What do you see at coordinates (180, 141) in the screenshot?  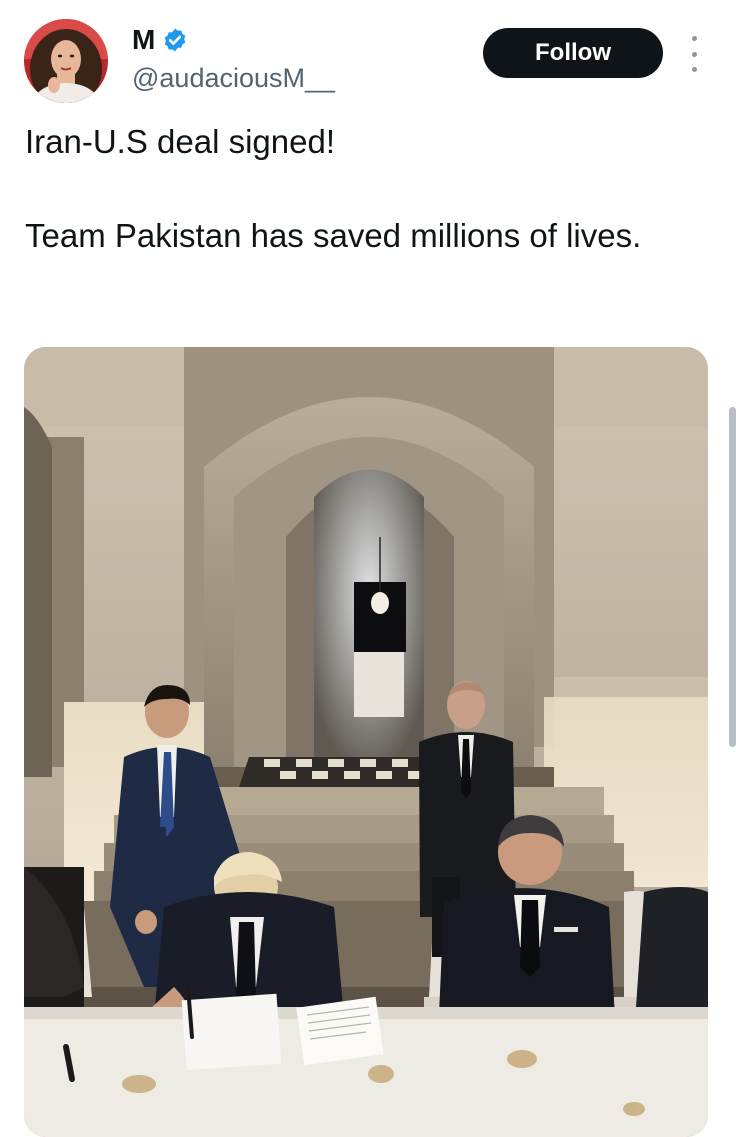 I see `tweet-line: Iran-U.S deal signed!` at bounding box center [180, 141].